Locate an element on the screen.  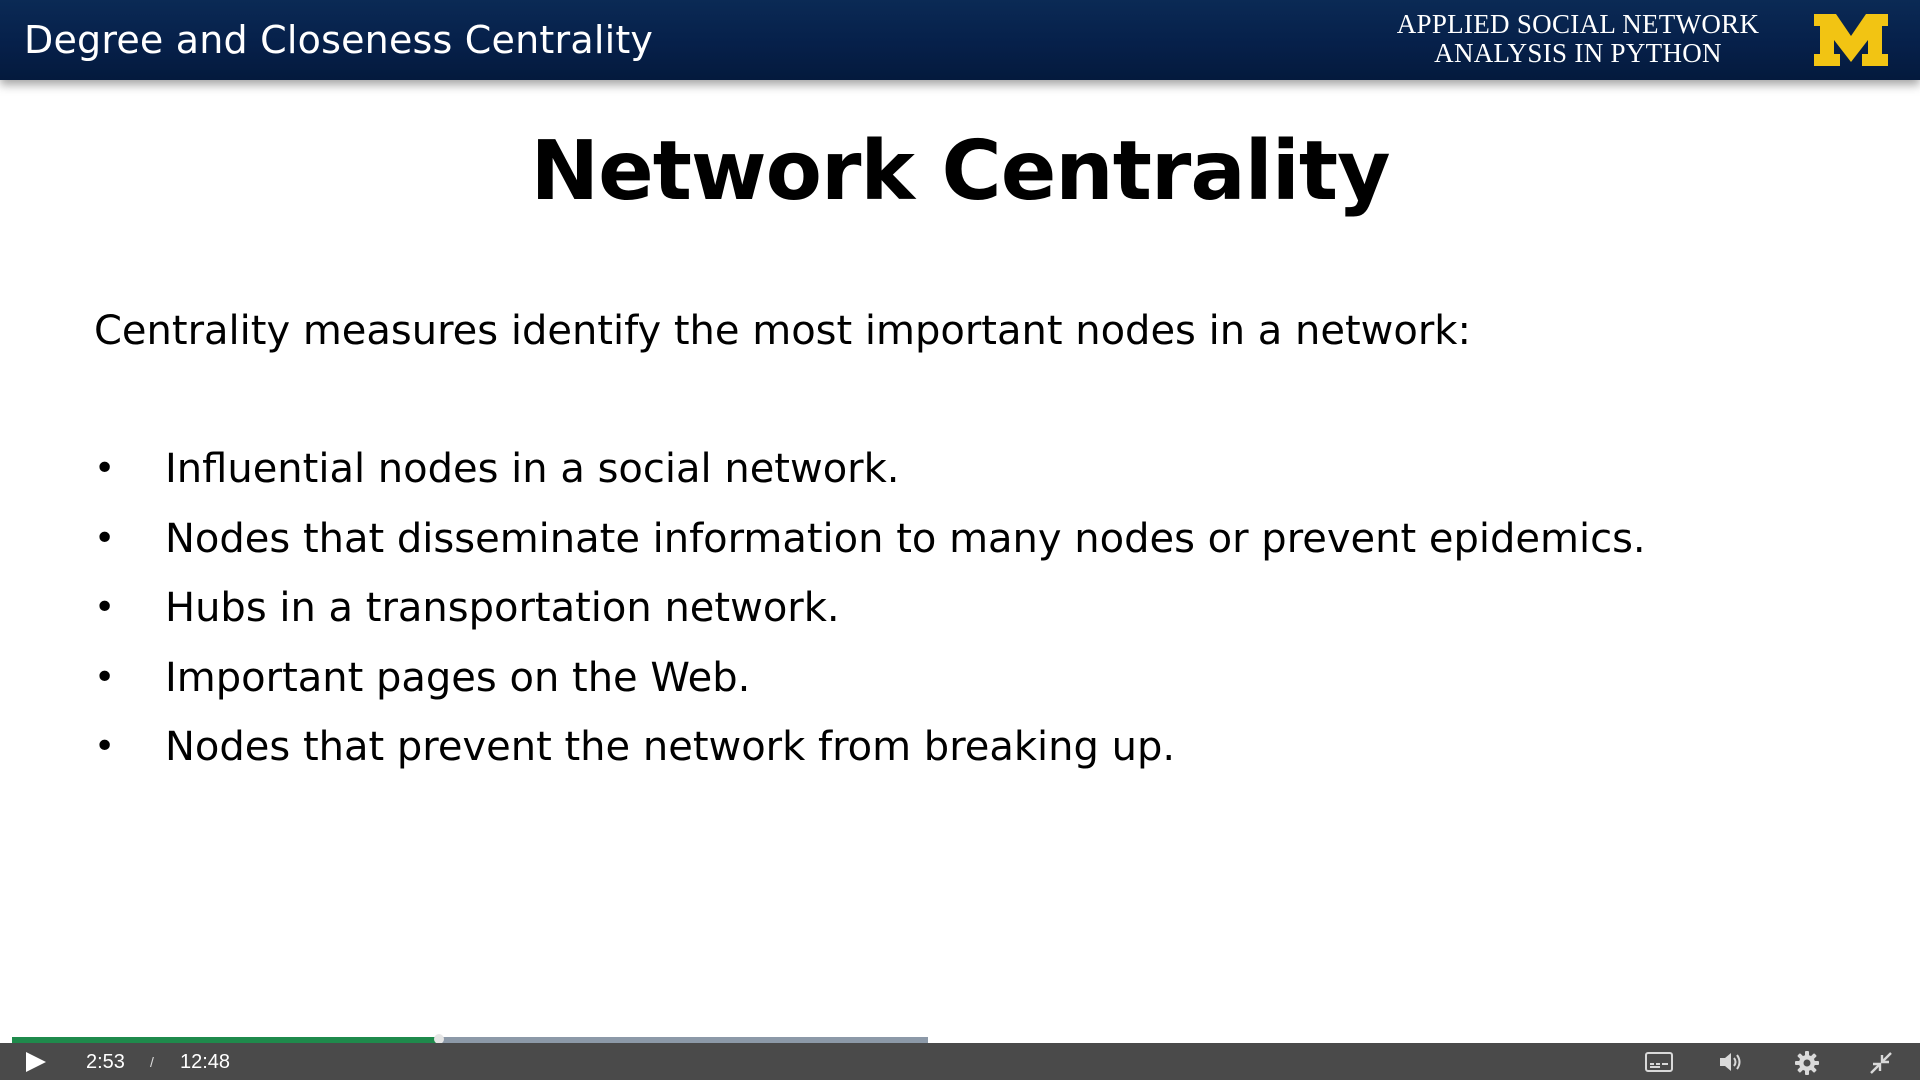
lecture-title: Degree and Closeness Centrality is located at coordinates (339, 40).